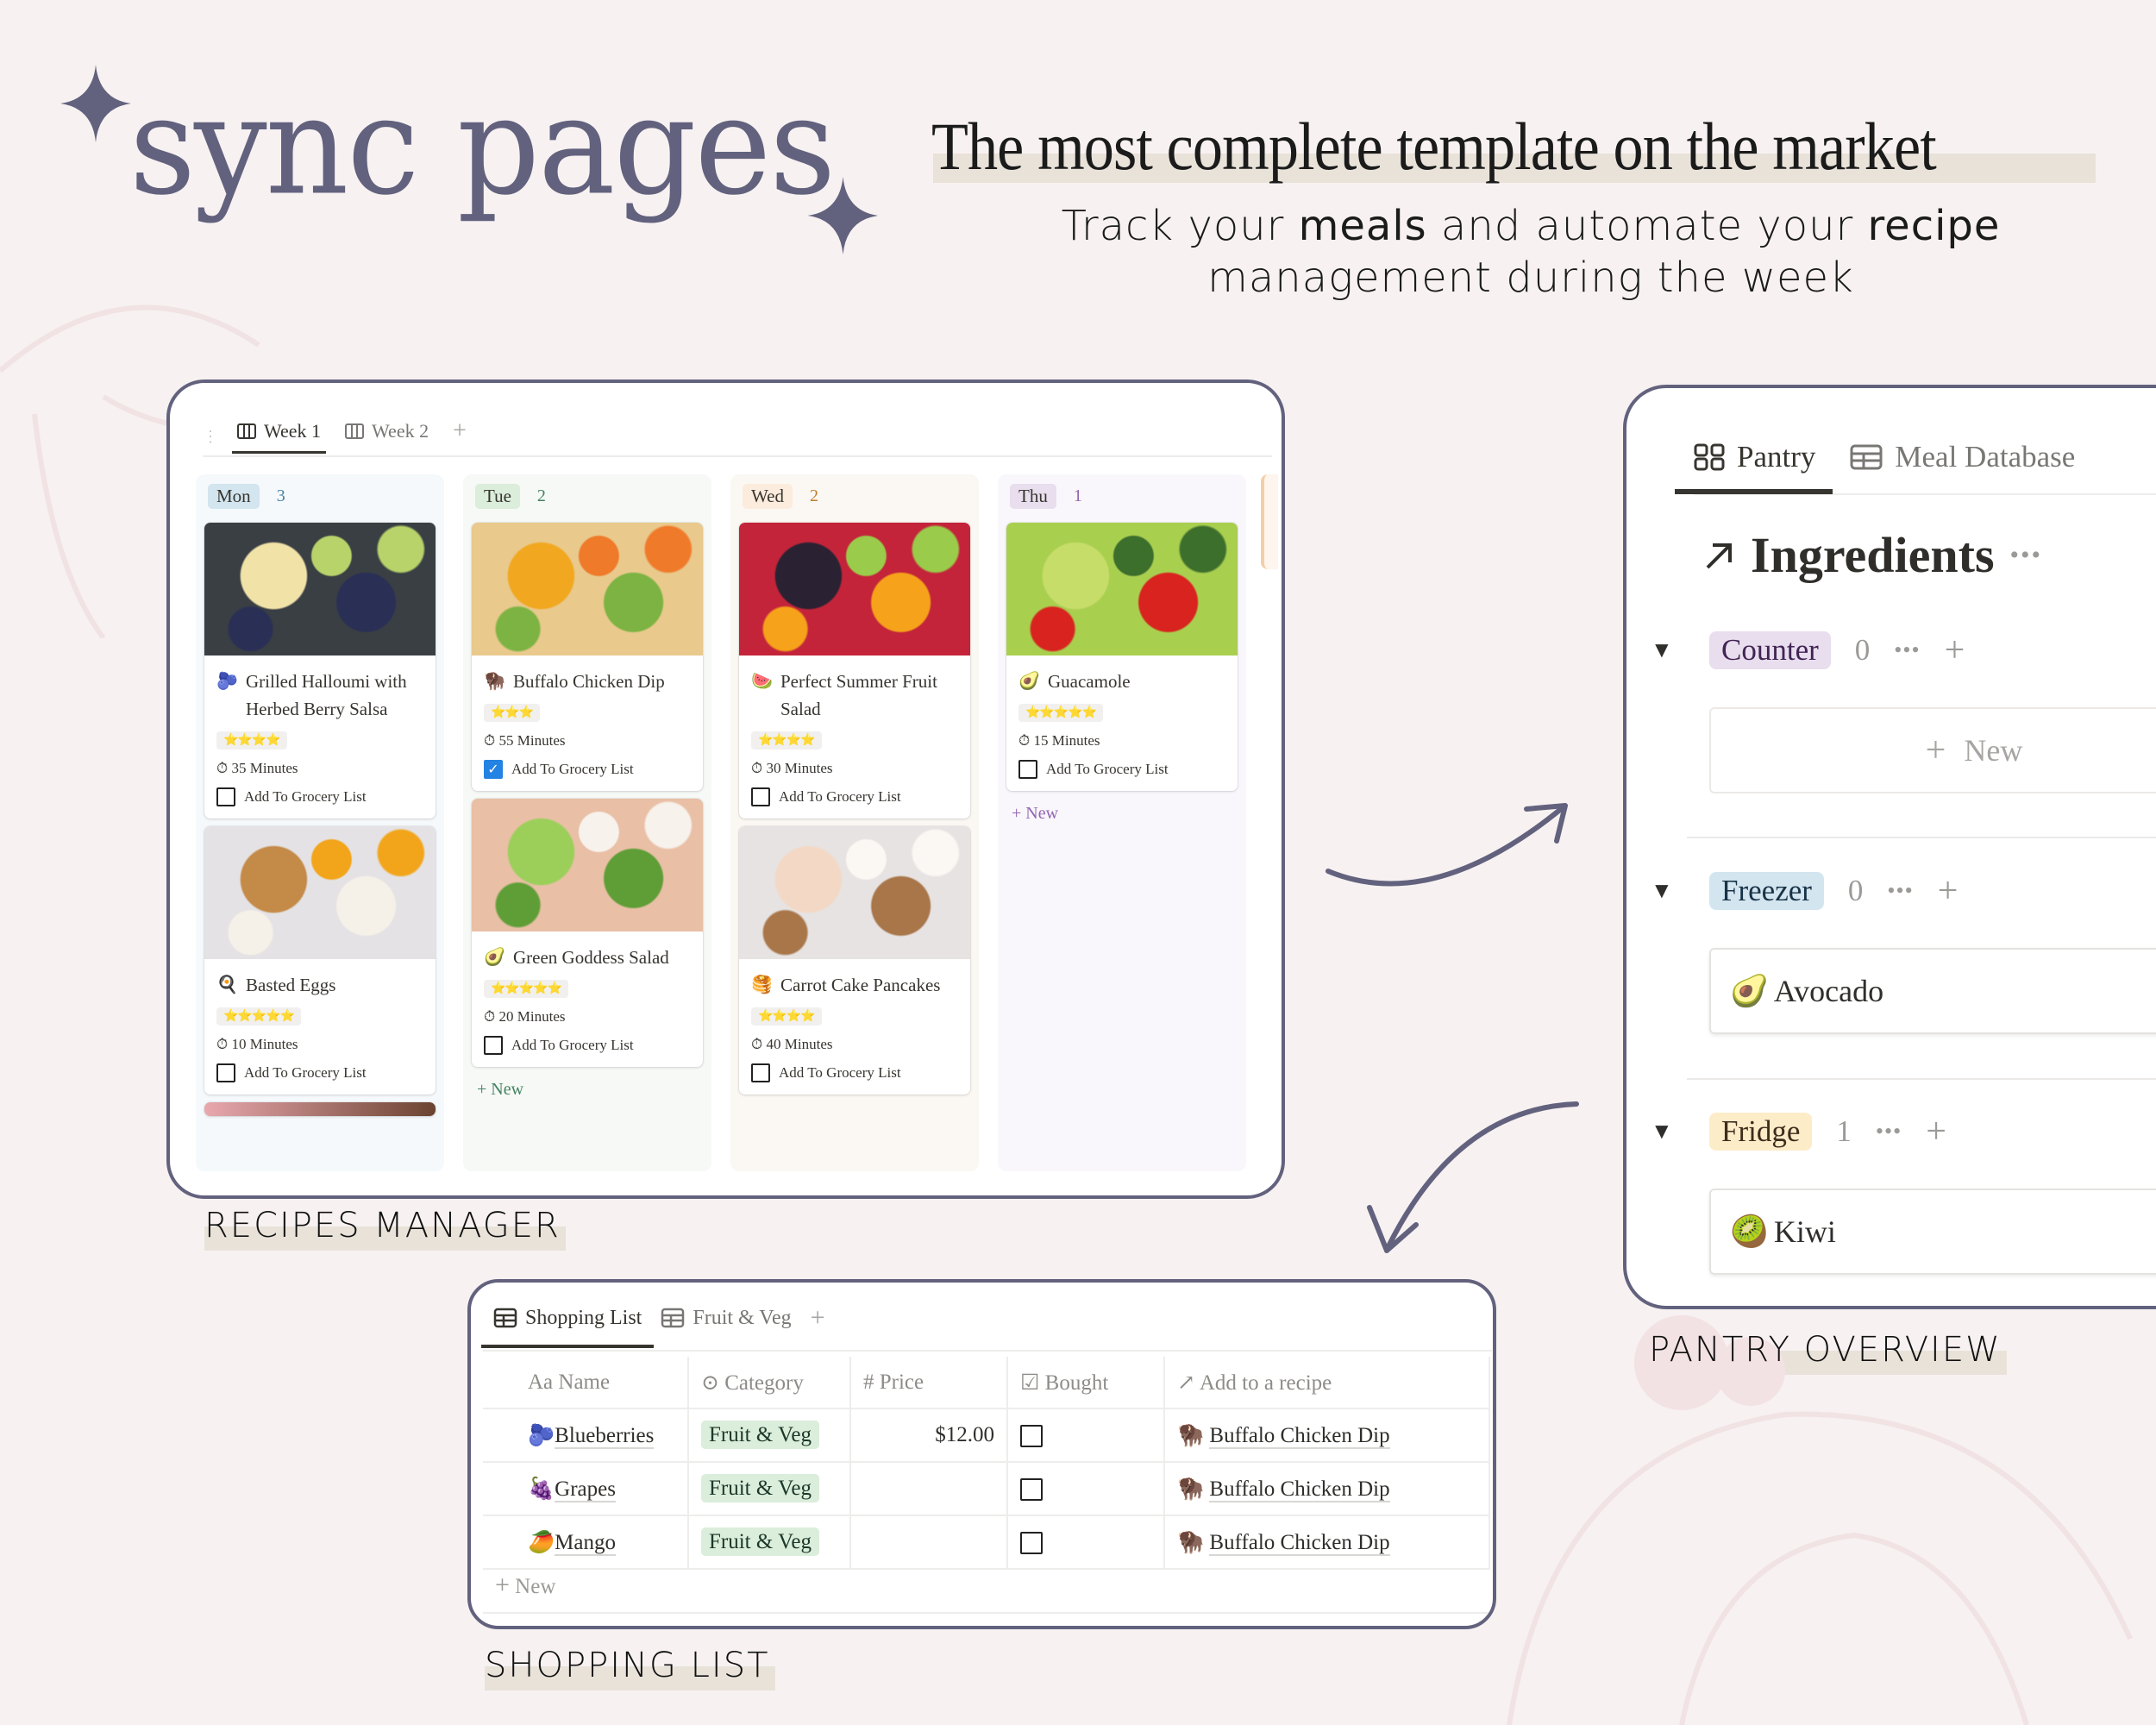 This screenshot has width=2156, height=1725. Describe the element at coordinates (1761, 1132) in the screenshot. I see `group-tag: Fridge` at that location.